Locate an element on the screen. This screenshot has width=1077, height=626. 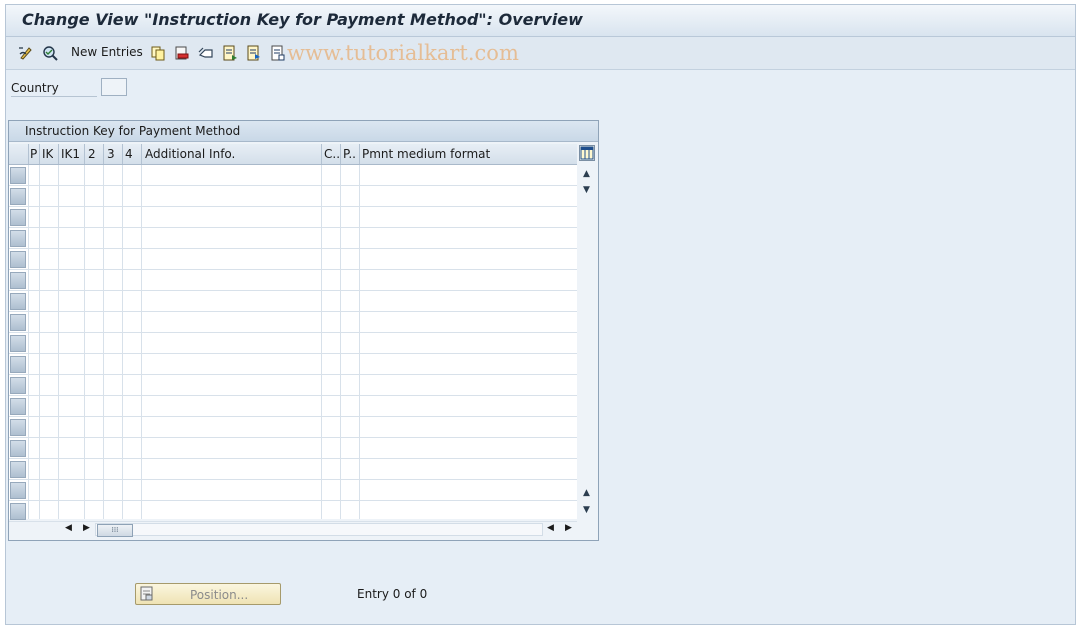
country-input is located at coordinates (114, 87).